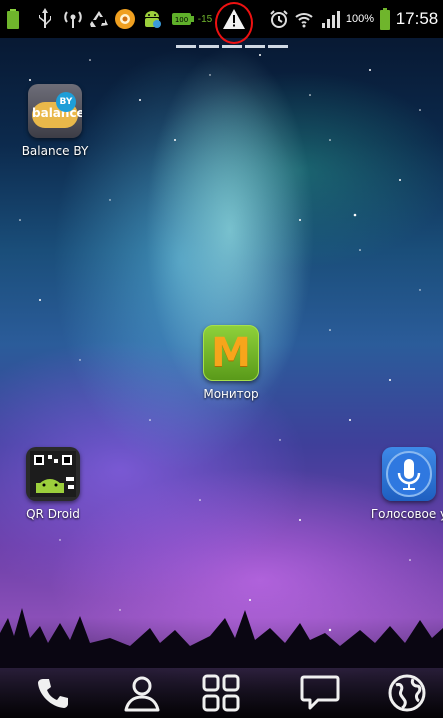 This screenshot has width=443, height=718. What do you see at coordinates (406, 514) in the screenshot?
I see `app-label: Голосовое у` at bounding box center [406, 514].